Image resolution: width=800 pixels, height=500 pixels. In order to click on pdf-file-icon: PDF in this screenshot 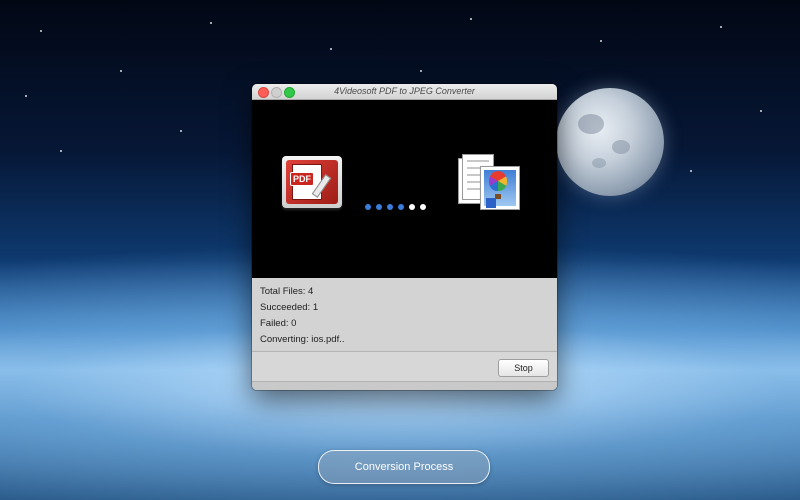, I will do `click(312, 182)`.